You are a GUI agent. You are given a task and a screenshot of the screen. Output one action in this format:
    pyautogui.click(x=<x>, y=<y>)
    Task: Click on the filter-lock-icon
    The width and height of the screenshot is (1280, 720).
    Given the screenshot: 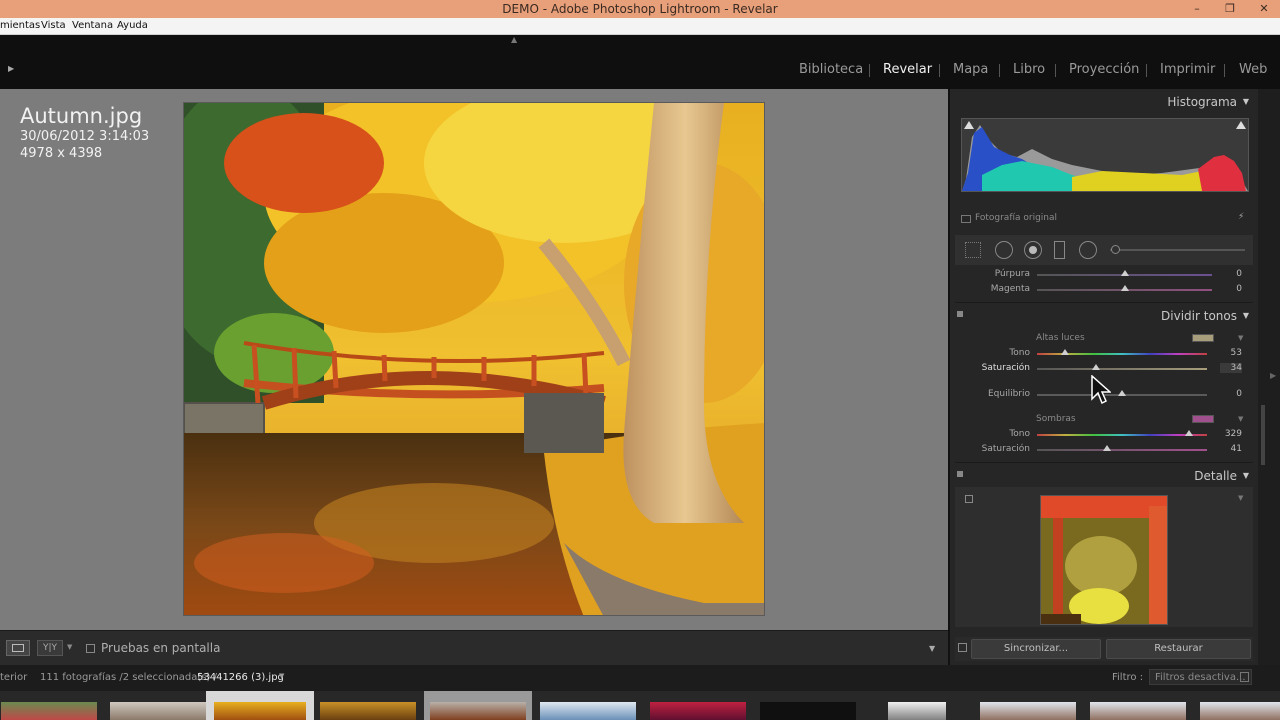 What is the action you would take?
    pyautogui.click(x=1244, y=677)
    